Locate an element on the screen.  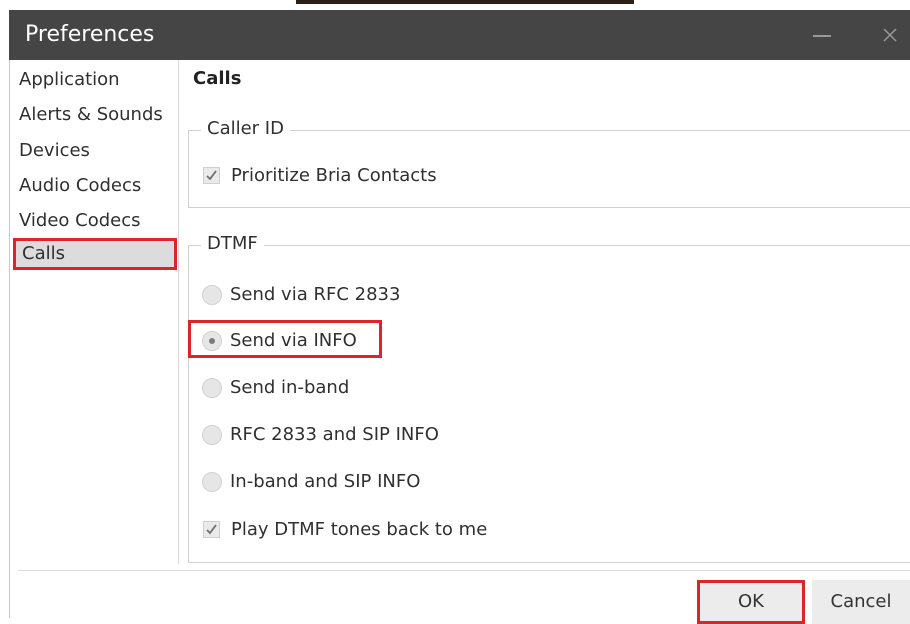
radio-send-in-band: Send in-band is located at coordinates (302, 388).